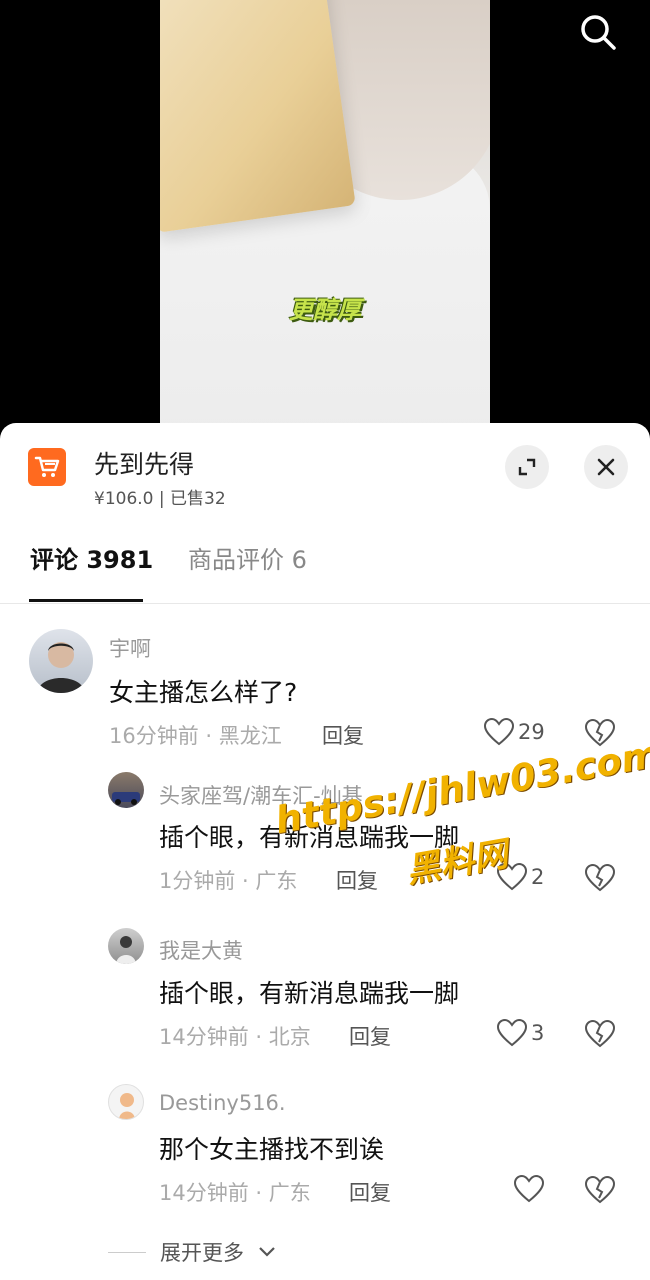 This screenshot has height=1280, width=650. What do you see at coordinates (144, 463) in the screenshot?
I see `product-title: 先到先得` at bounding box center [144, 463].